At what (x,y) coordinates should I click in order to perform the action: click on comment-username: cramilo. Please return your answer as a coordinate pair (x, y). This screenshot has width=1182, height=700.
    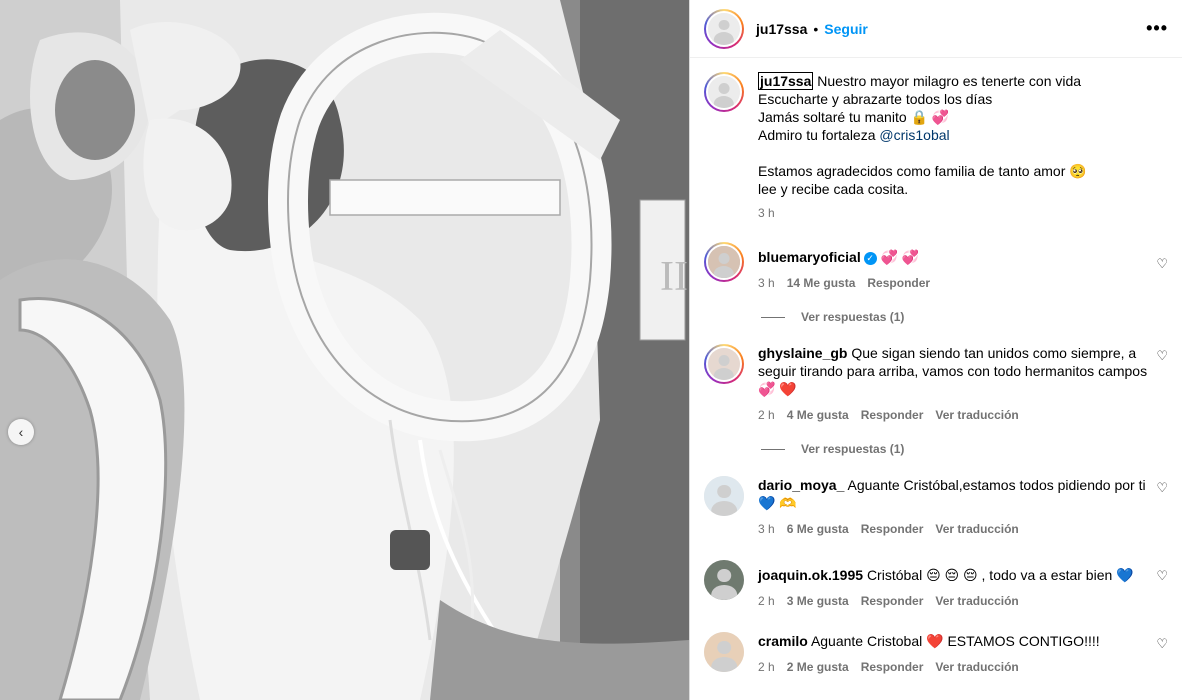
    Looking at the image, I should click on (783, 641).